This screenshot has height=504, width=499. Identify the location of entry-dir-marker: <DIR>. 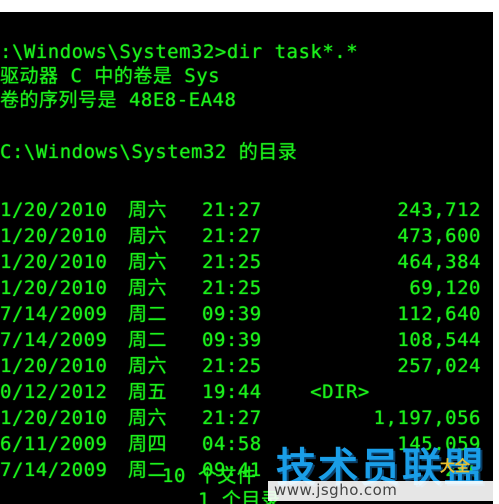
(340, 392).